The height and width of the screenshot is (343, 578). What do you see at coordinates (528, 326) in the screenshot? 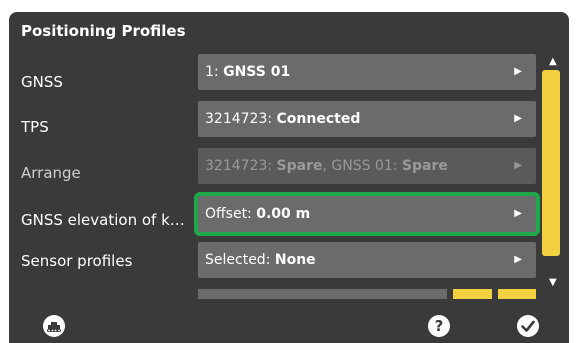
I see `checkmark-icon` at bounding box center [528, 326].